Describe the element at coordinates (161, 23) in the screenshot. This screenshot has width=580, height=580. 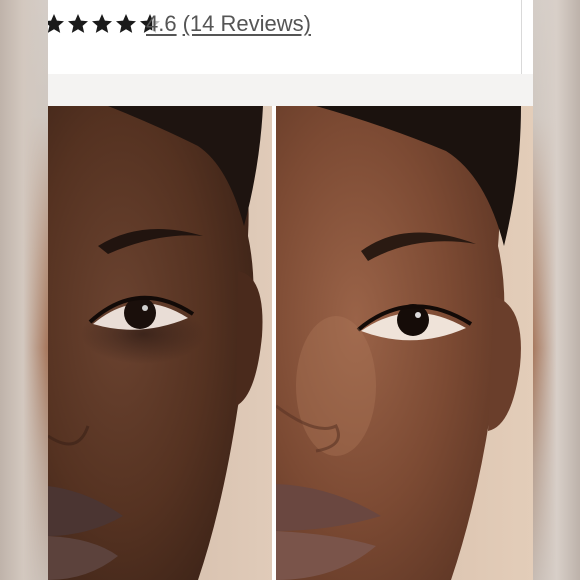
I see `rating-score: 4.6` at that location.